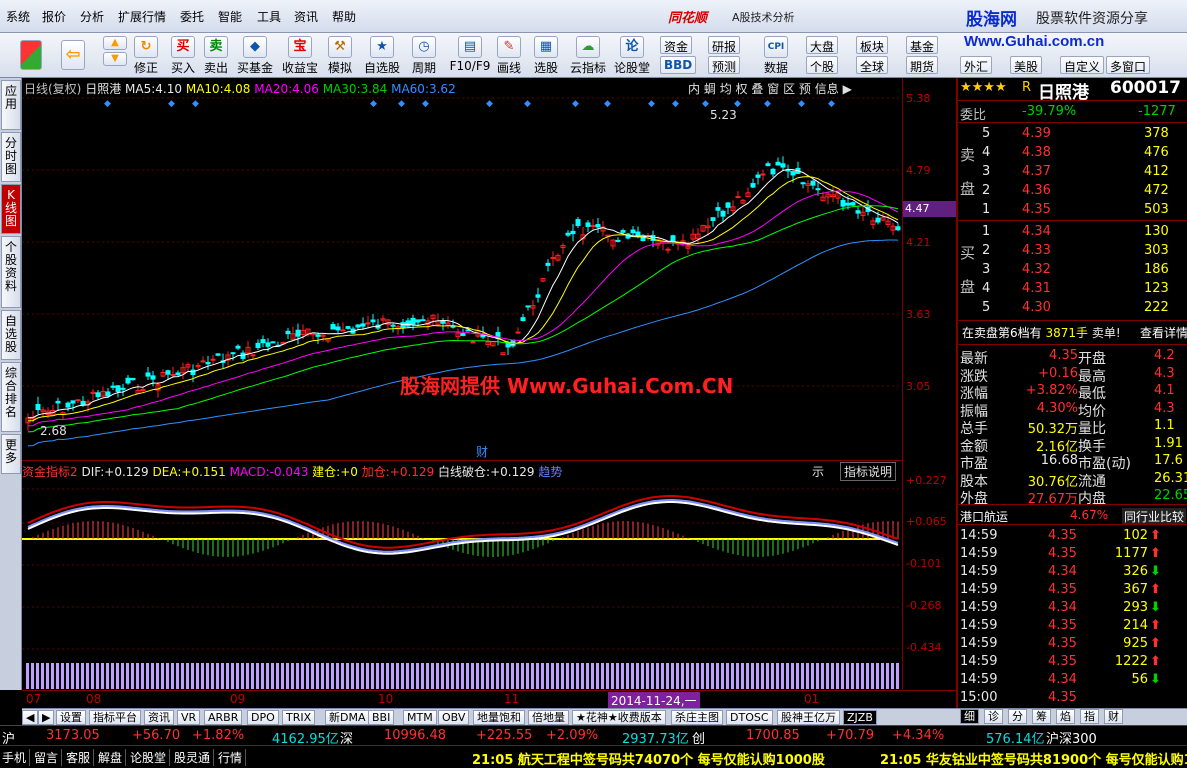  I want to click on menu-tools: 工具, so click(269, 16).